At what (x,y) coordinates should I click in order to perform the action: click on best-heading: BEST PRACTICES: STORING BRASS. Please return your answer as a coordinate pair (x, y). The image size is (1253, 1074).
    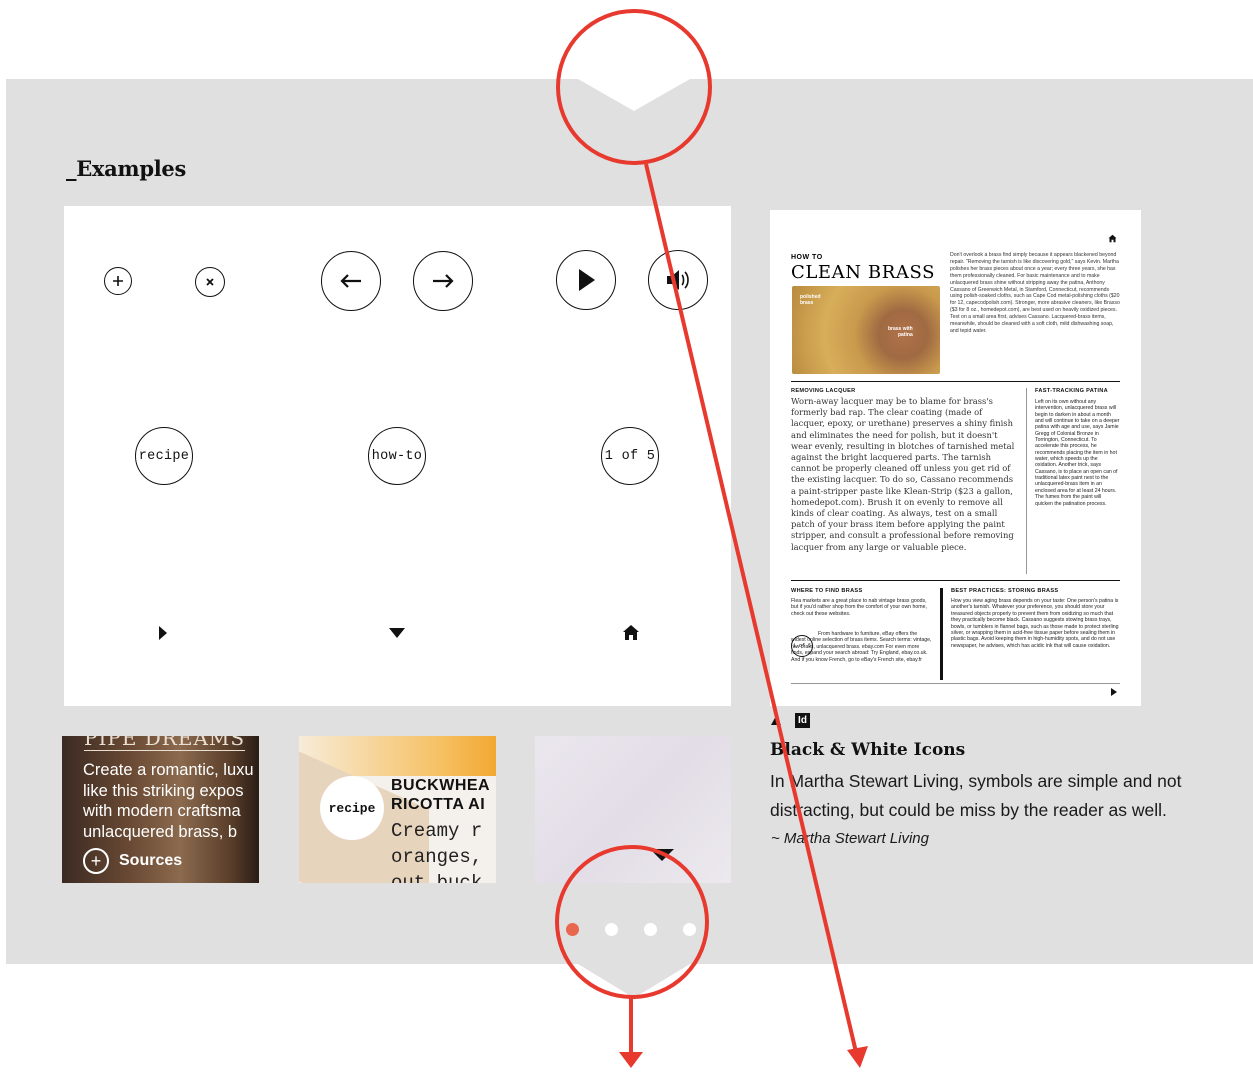
    Looking at the image, I should click on (1005, 591).